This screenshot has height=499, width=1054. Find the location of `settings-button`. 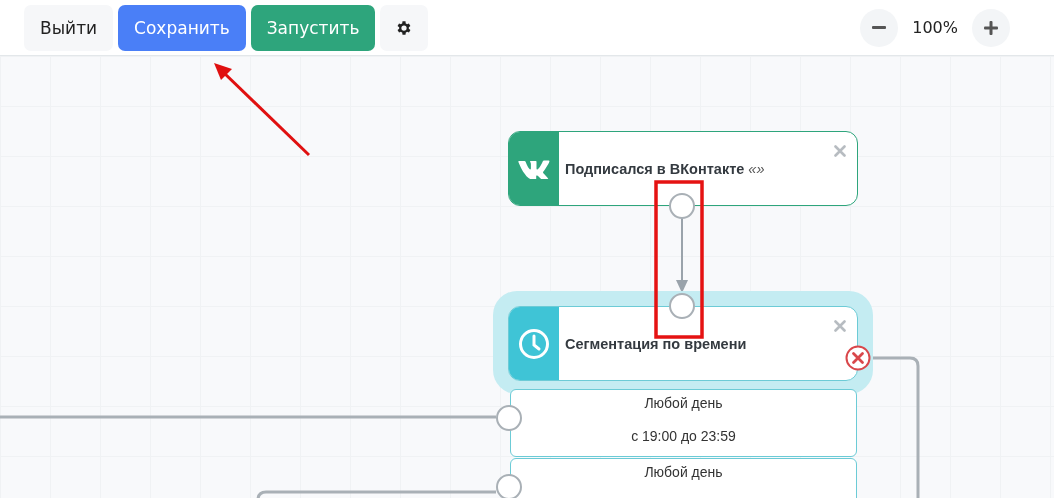

settings-button is located at coordinates (404, 27).